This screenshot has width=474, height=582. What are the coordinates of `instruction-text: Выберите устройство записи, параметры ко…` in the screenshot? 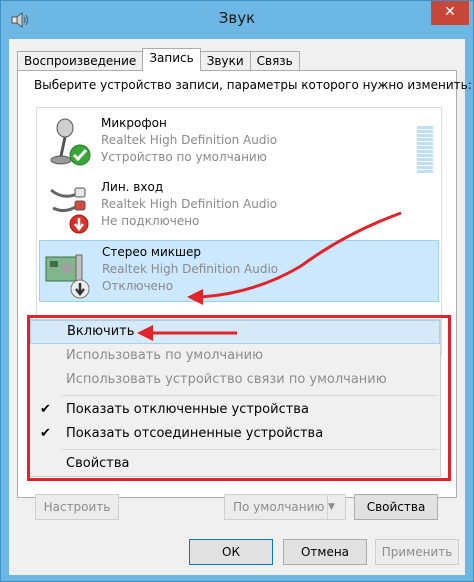 It's located at (253, 85).